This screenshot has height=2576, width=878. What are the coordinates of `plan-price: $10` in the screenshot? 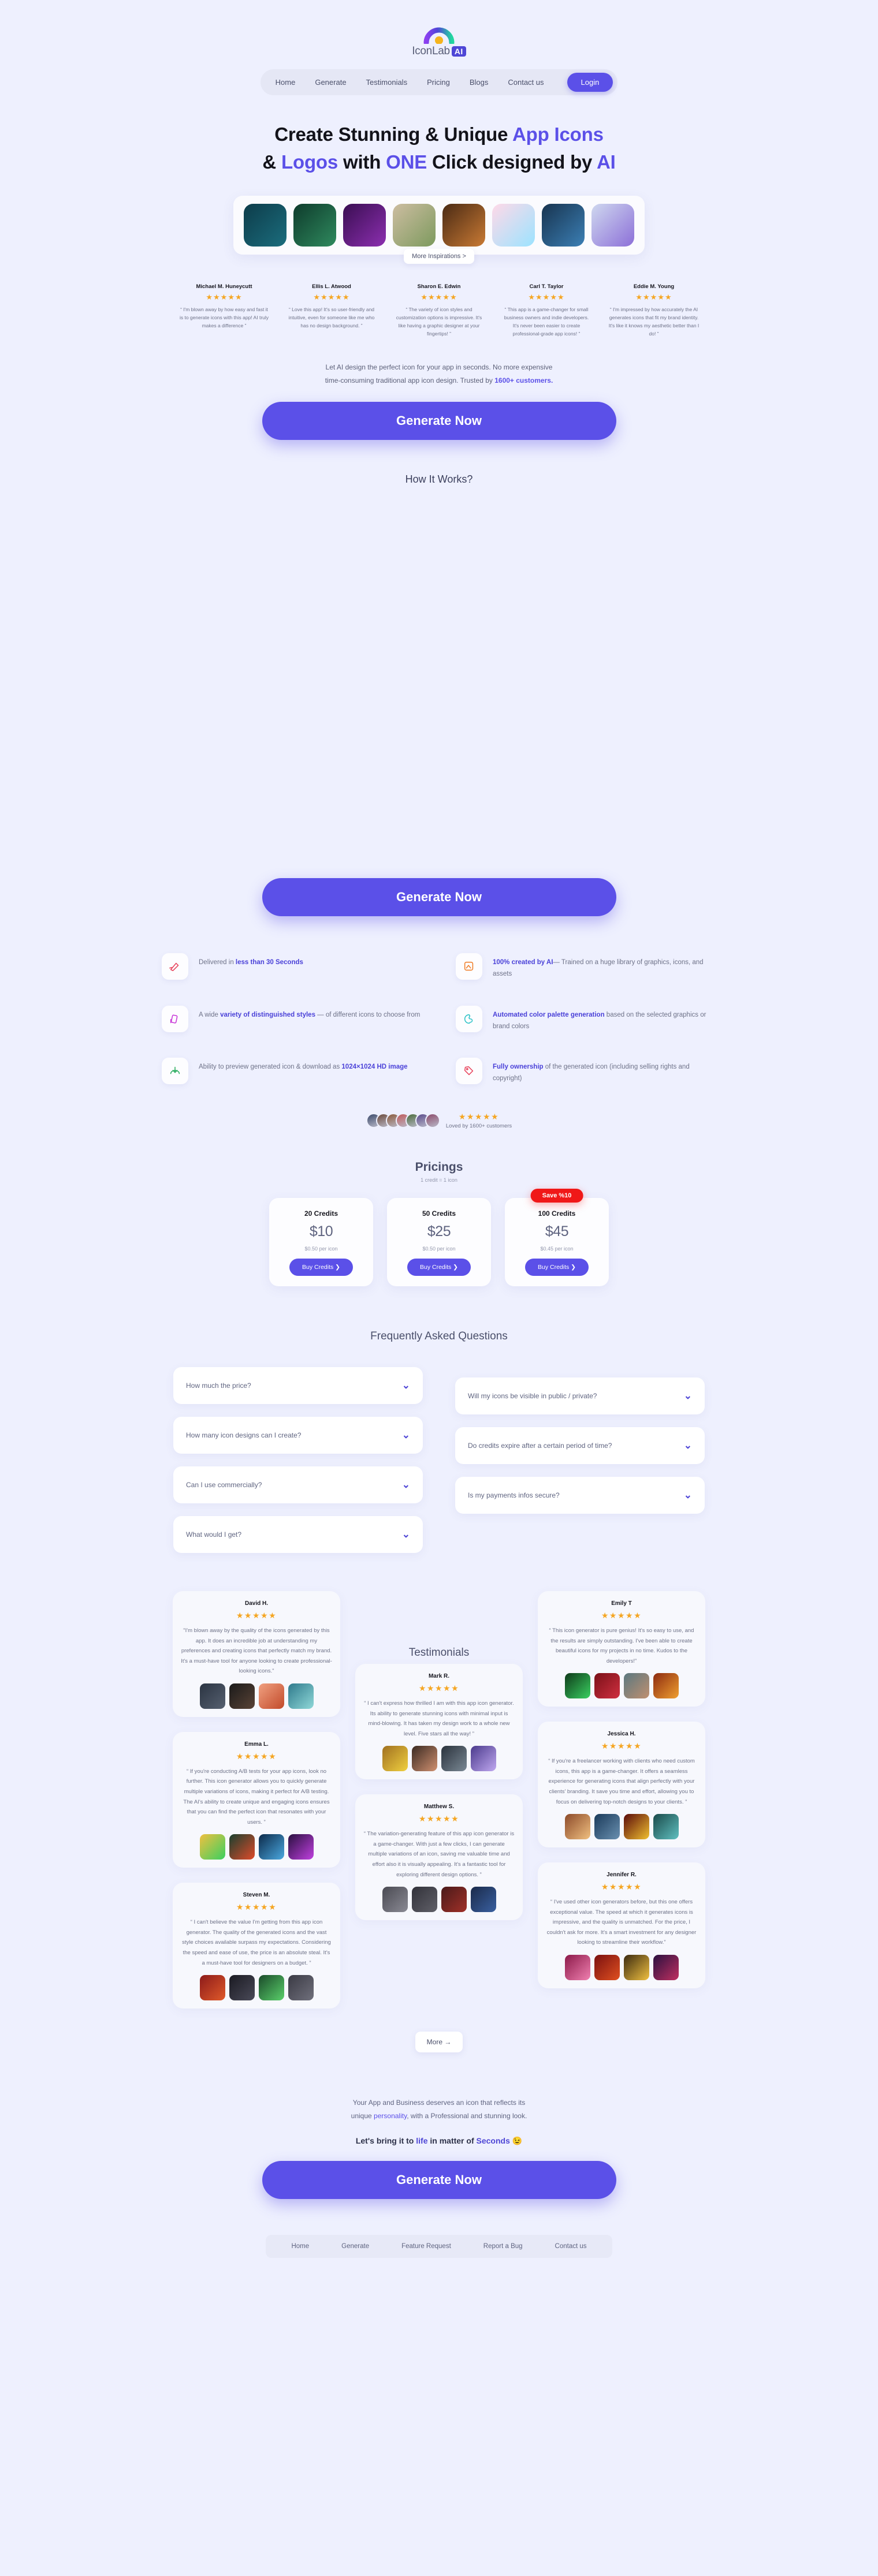 It's located at (321, 1231).